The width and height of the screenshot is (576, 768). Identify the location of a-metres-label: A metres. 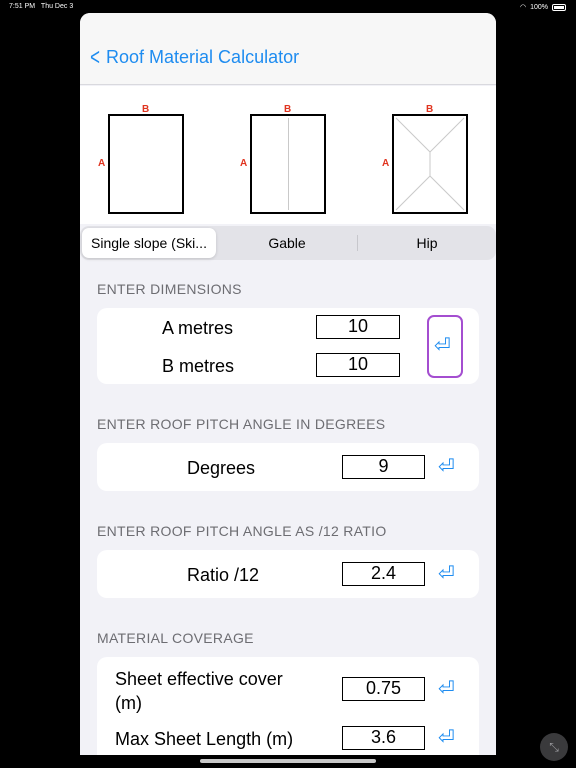
(198, 328).